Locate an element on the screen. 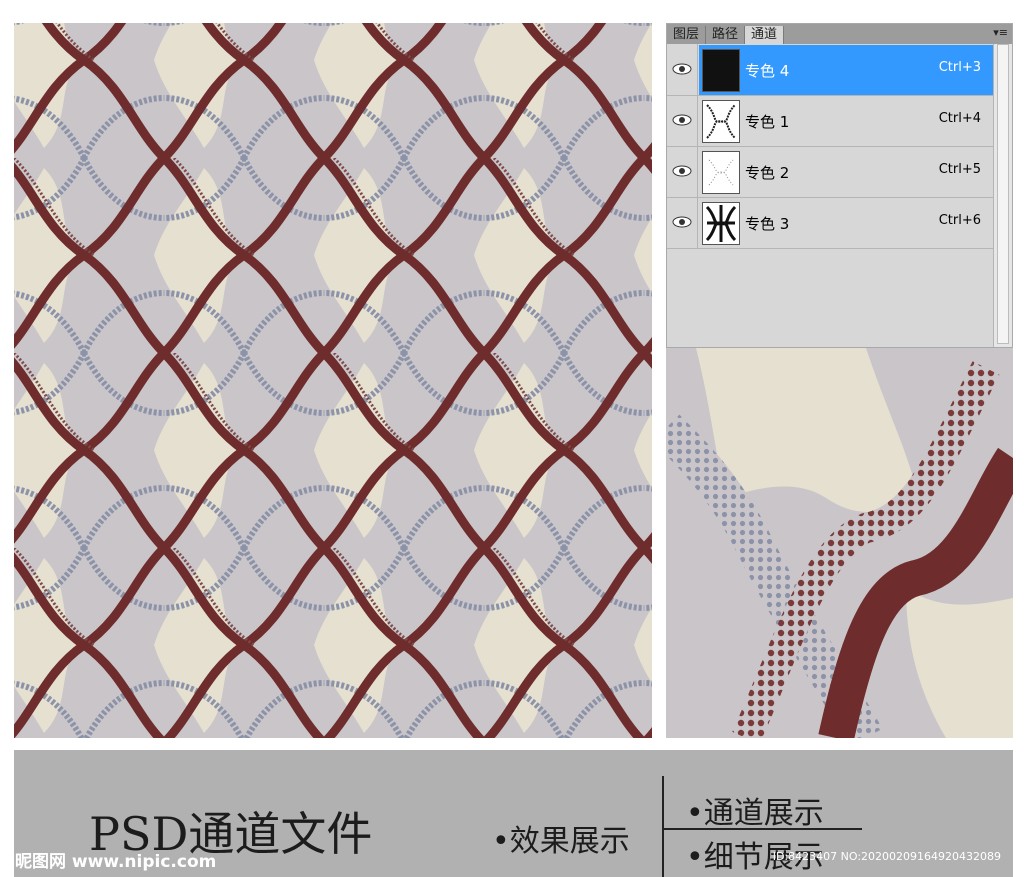 The height and width of the screenshot is (877, 1024). channel-name: 专色 1 is located at coordinates (767, 122).